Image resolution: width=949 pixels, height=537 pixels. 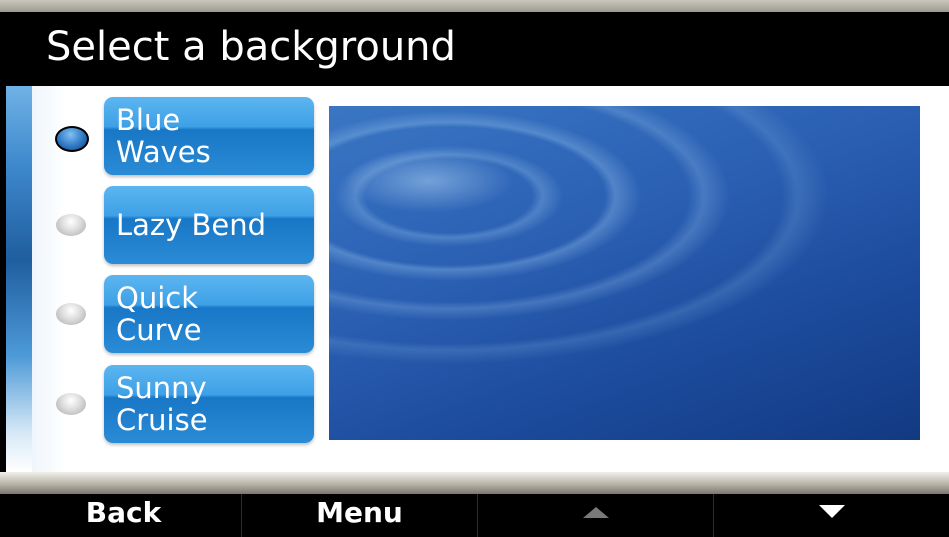 What do you see at coordinates (831, 511) in the screenshot?
I see `arrow-down-icon` at bounding box center [831, 511].